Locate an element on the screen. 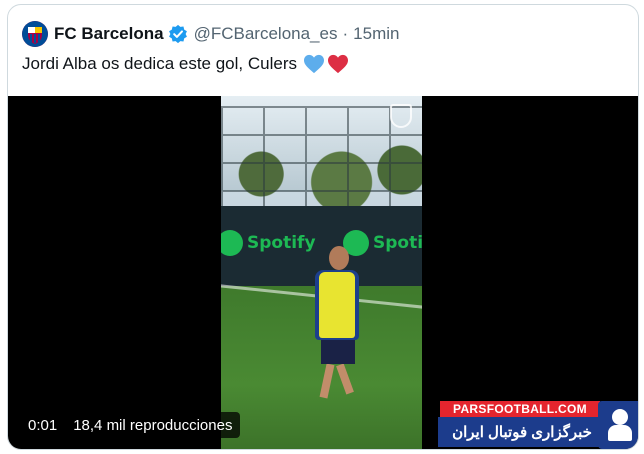 The image size is (644, 454). player-head is located at coordinates (339, 258).